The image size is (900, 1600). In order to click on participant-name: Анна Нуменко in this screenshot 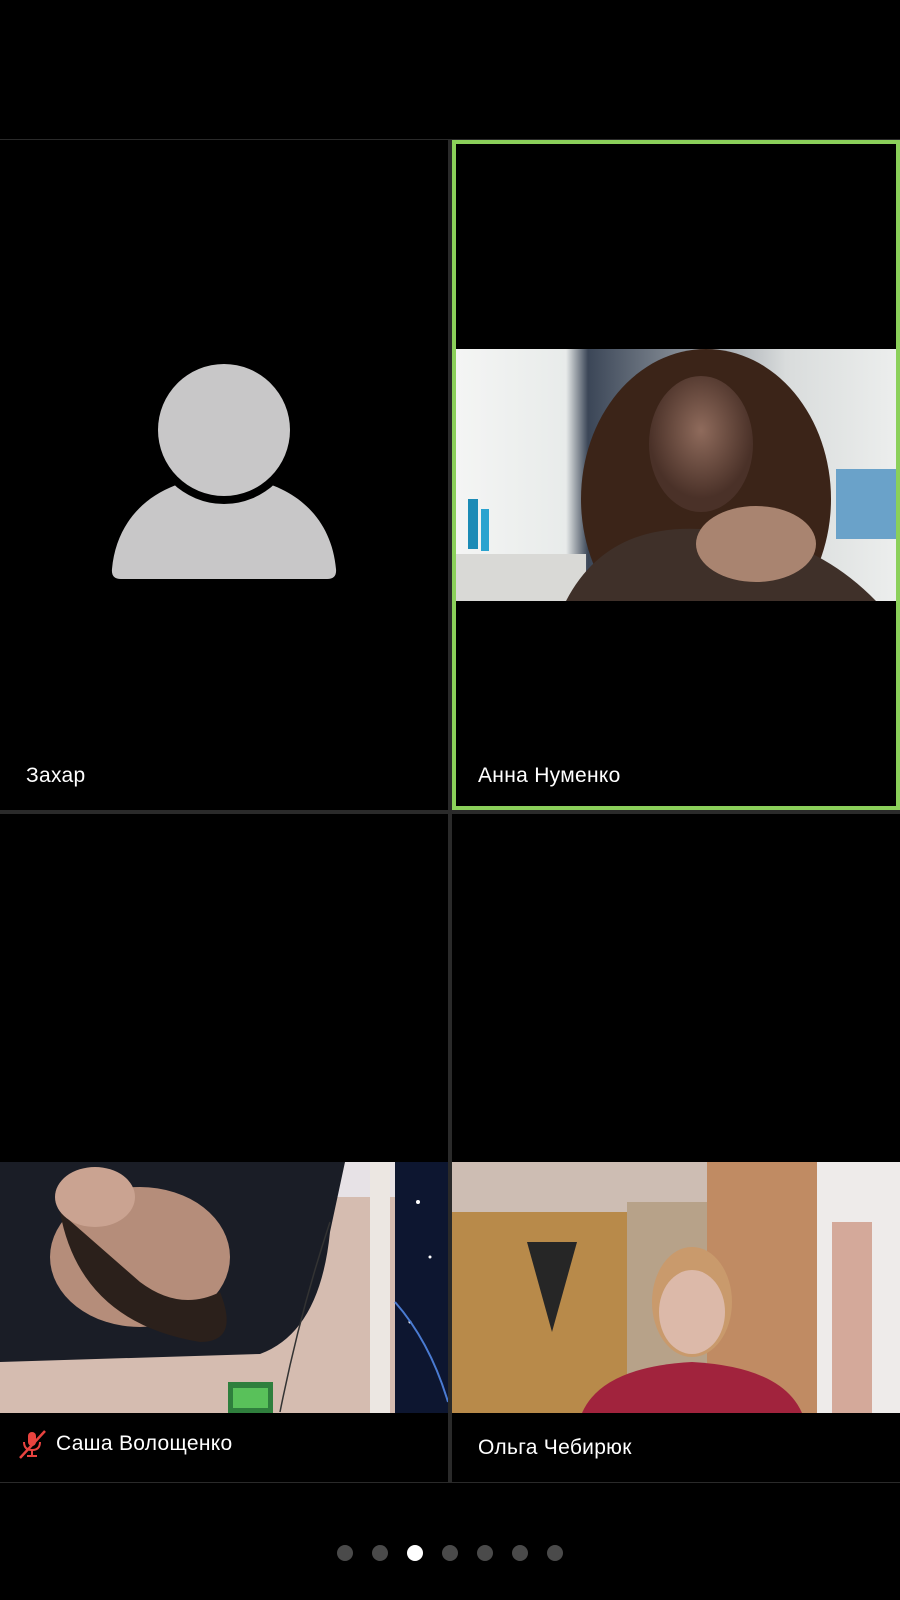, I will do `click(549, 775)`.